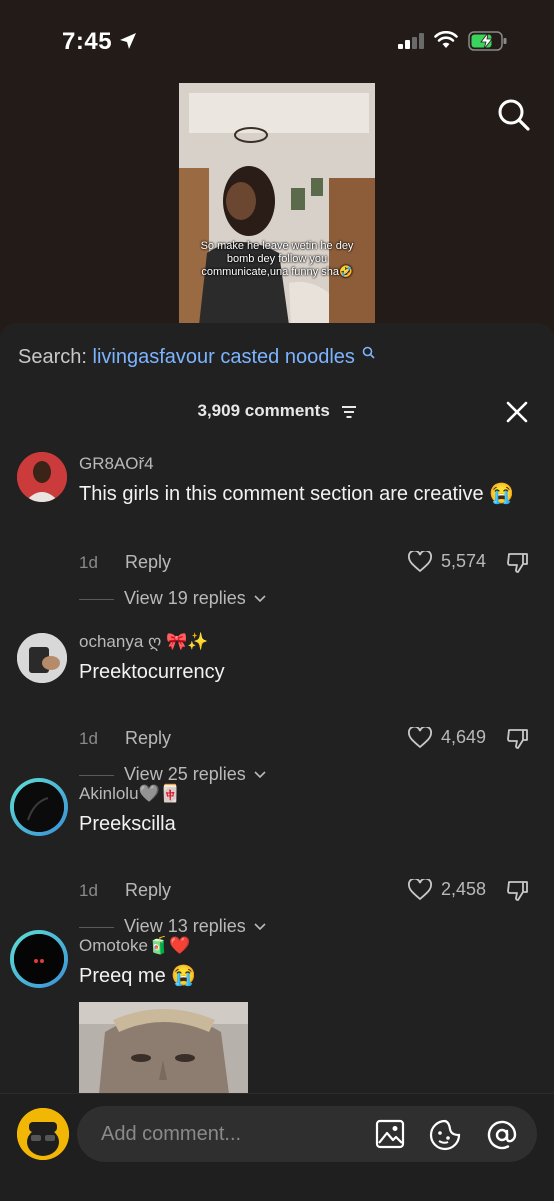 The height and width of the screenshot is (1201, 554). Describe the element at coordinates (369, 352) in the screenshot. I see `search-mini-icon` at that location.